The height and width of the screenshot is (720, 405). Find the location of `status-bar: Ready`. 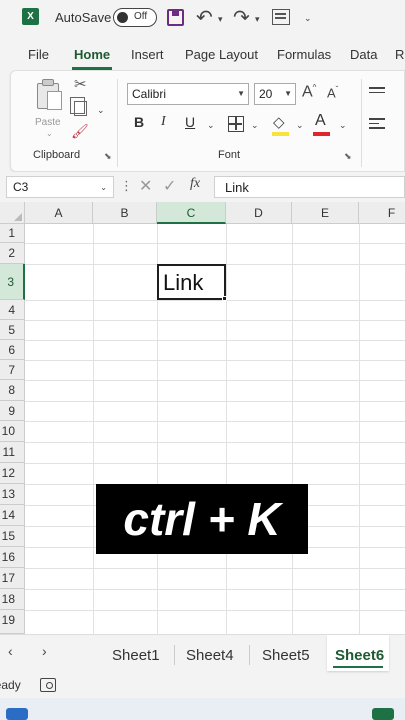

status-bar: Ready is located at coordinates (202, 686).